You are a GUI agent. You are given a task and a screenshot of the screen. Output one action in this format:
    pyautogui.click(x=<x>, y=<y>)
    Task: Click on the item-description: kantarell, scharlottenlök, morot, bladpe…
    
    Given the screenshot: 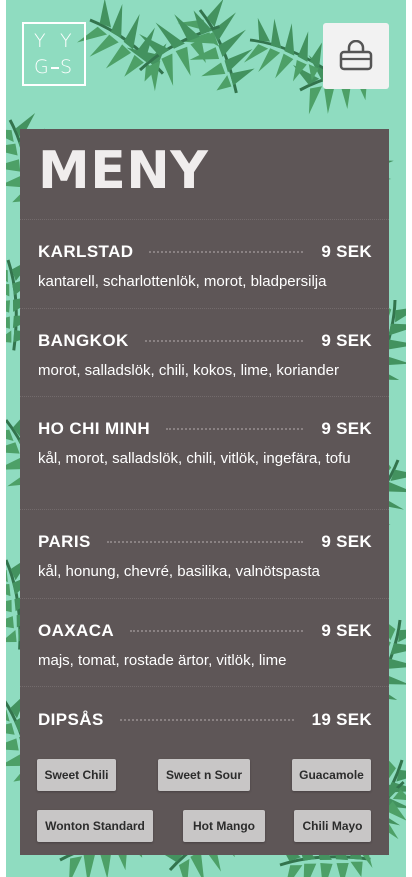 What is the action you would take?
    pyautogui.click(x=182, y=281)
    